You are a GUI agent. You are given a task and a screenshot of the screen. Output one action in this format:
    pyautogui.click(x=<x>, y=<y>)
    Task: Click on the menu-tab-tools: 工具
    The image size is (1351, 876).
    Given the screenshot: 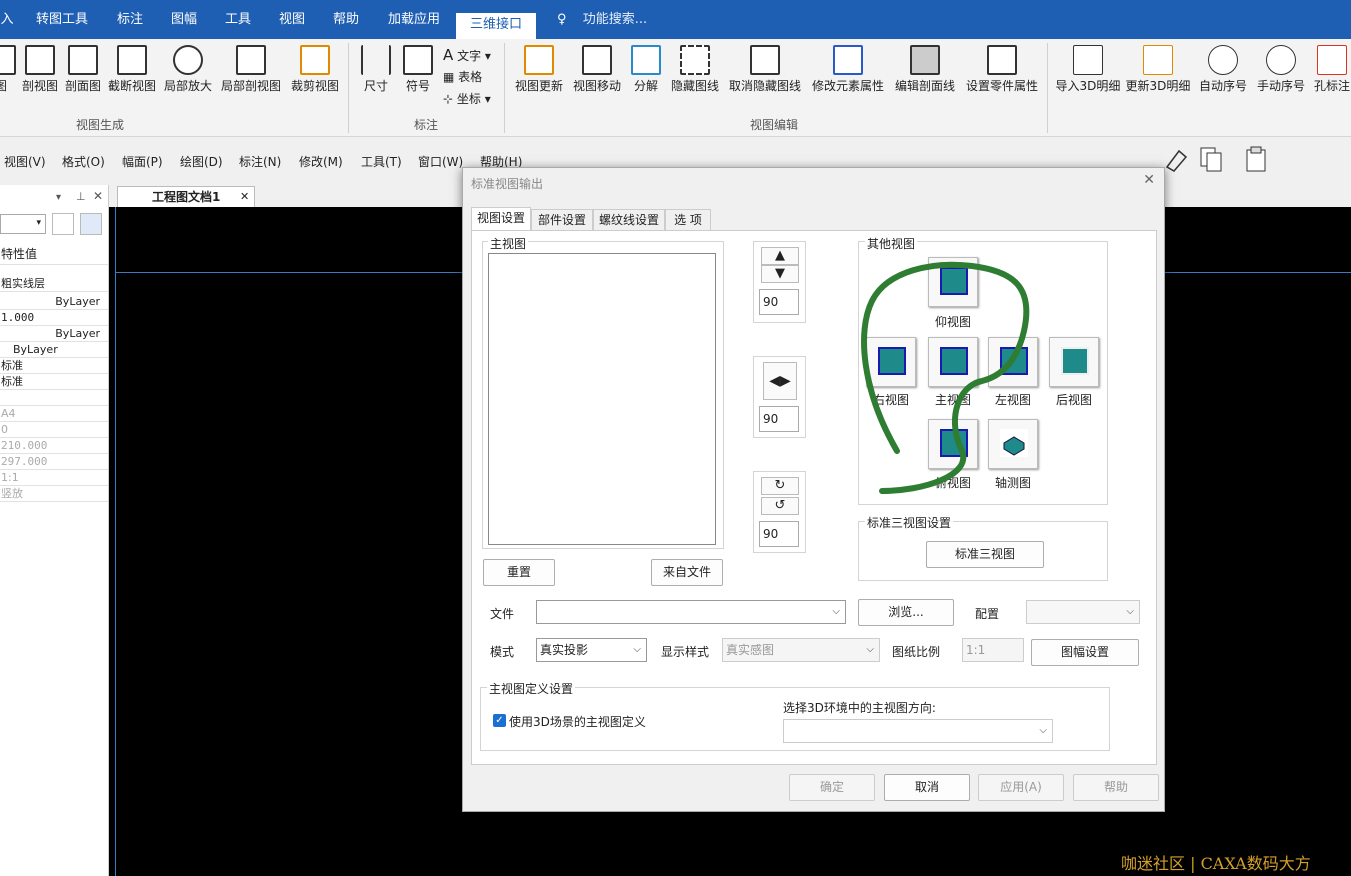 What is the action you would take?
    pyautogui.click(x=238, y=19)
    